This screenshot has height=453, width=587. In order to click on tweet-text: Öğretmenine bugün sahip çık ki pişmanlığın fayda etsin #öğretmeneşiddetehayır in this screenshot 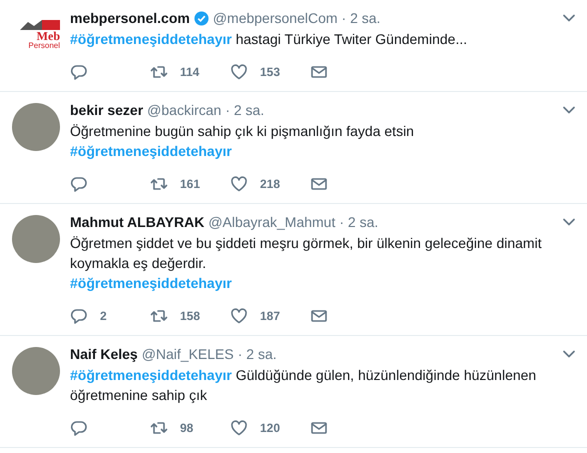, I will do `click(242, 141)`.